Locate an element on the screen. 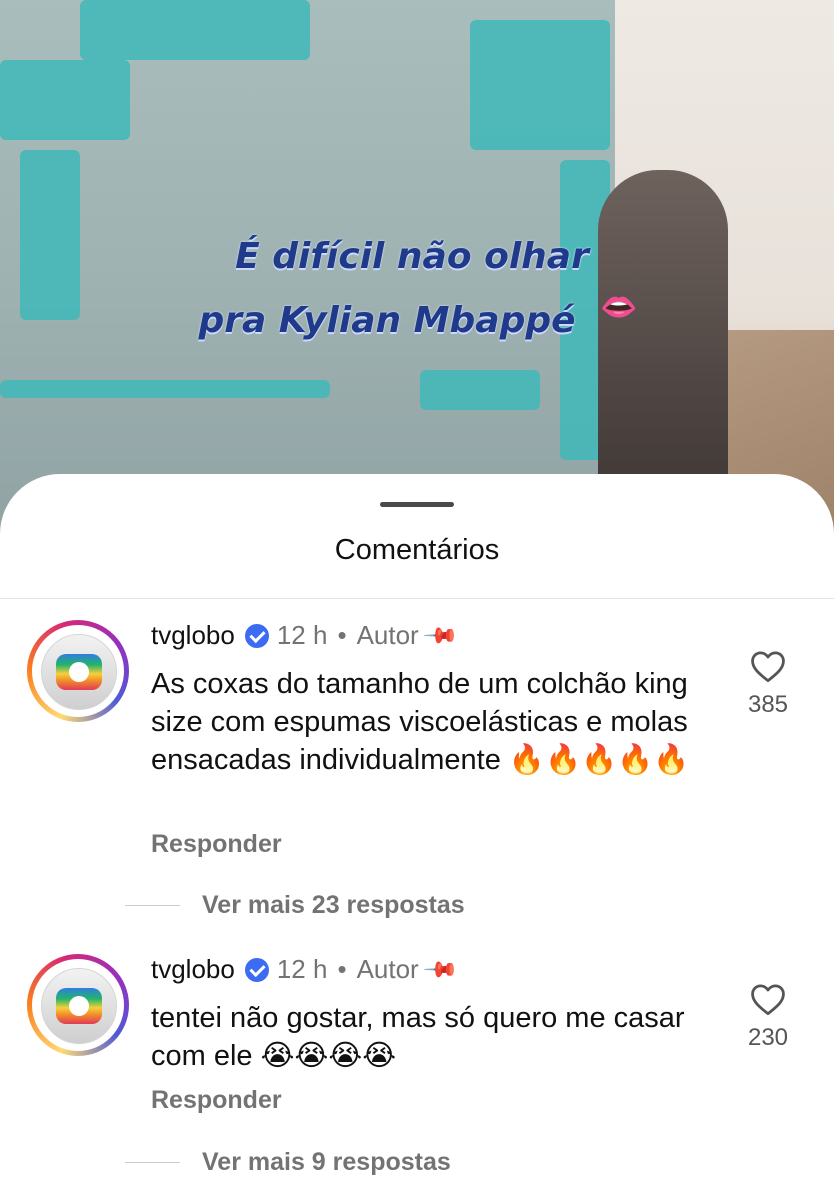 The image size is (834, 1200). like-button: 385 is located at coordinates (768, 684).